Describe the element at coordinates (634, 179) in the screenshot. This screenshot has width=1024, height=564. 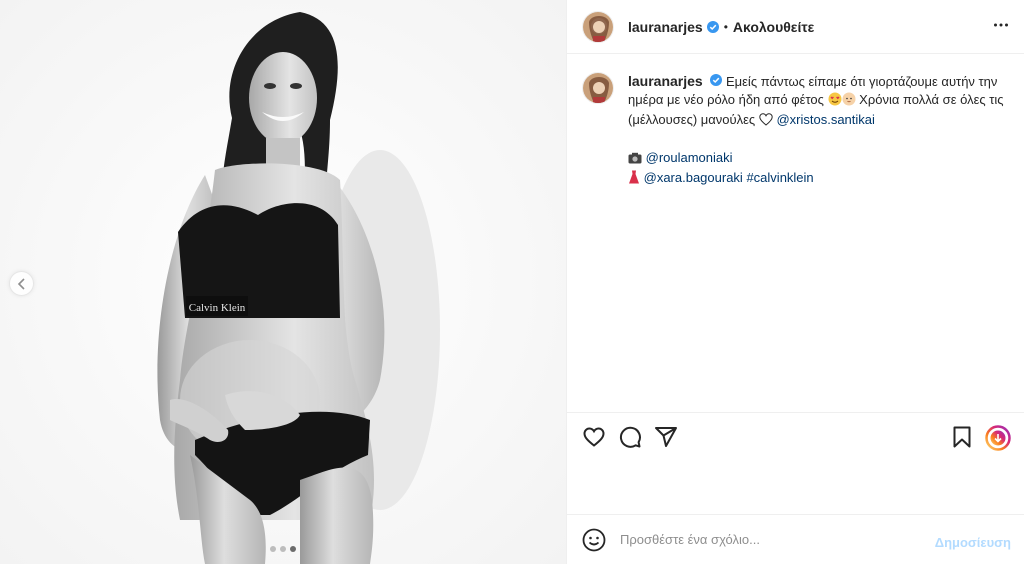
I see `dress-emoji-icon` at that location.